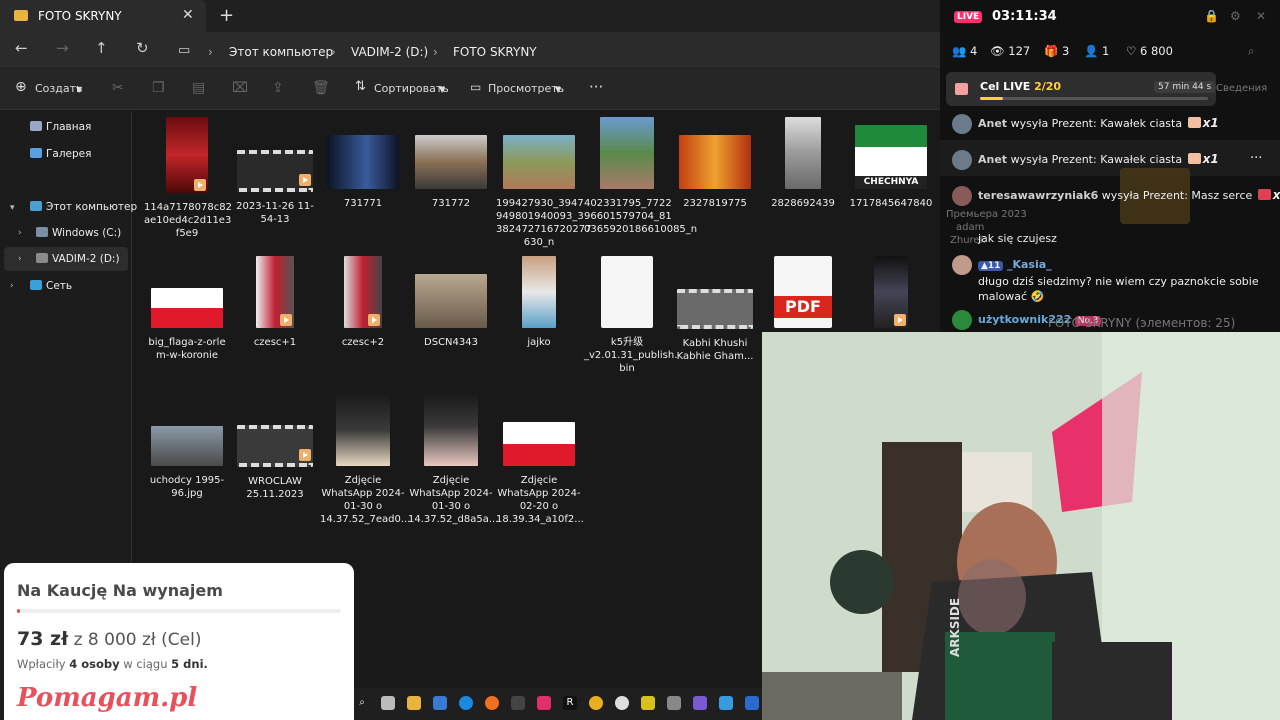 Image resolution: width=1280 pixels, height=720 pixels. Describe the element at coordinates (83, 207) in the screenshot. I see `nav-this-pc: Этот компьютер` at that location.